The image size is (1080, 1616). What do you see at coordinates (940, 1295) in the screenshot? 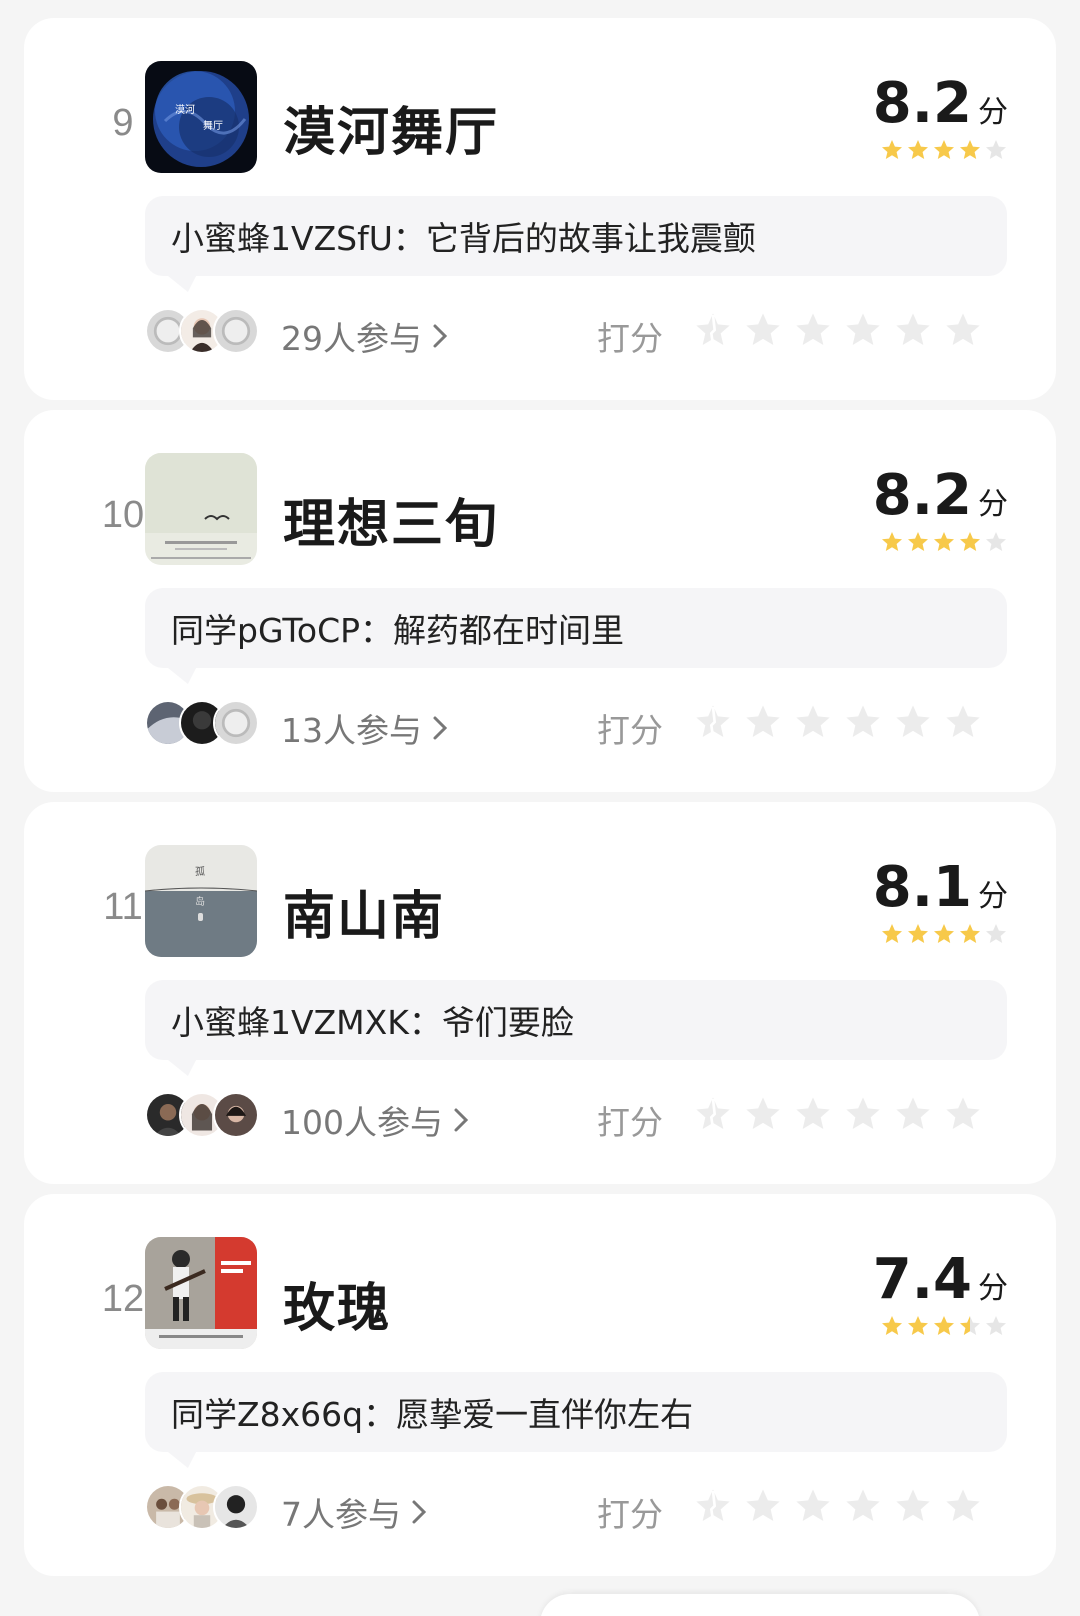
I see `score-block: 7.4 分` at bounding box center [940, 1295].